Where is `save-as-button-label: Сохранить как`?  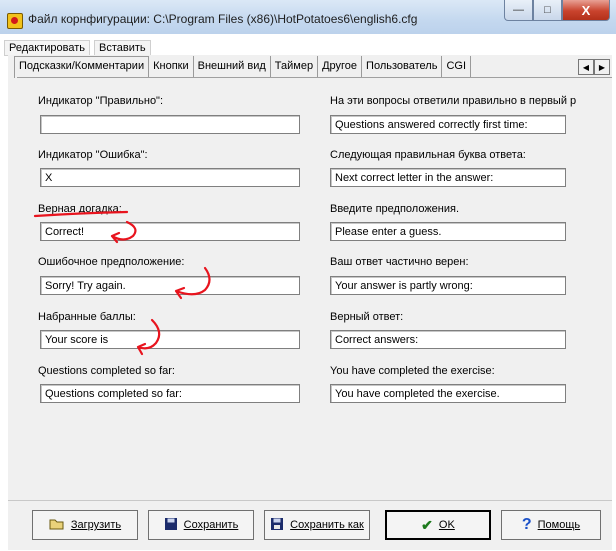 save-as-button-label: Сохранить как is located at coordinates (327, 525).